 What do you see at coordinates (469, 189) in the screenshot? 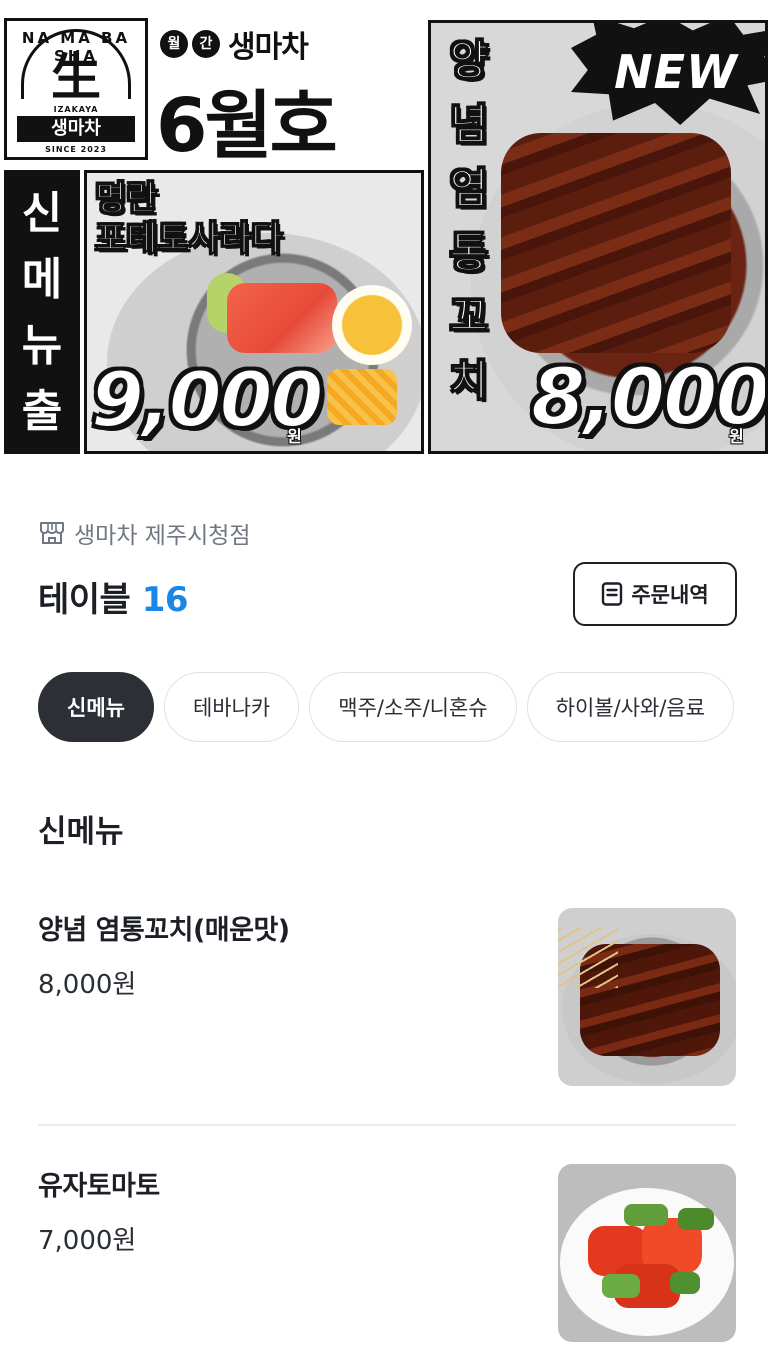
I see `promo2-char: 염` at bounding box center [469, 189].